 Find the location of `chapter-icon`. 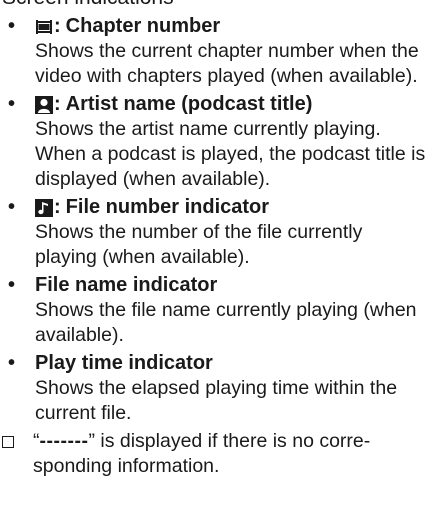

chapter-icon is located at coordinates (44, 26).